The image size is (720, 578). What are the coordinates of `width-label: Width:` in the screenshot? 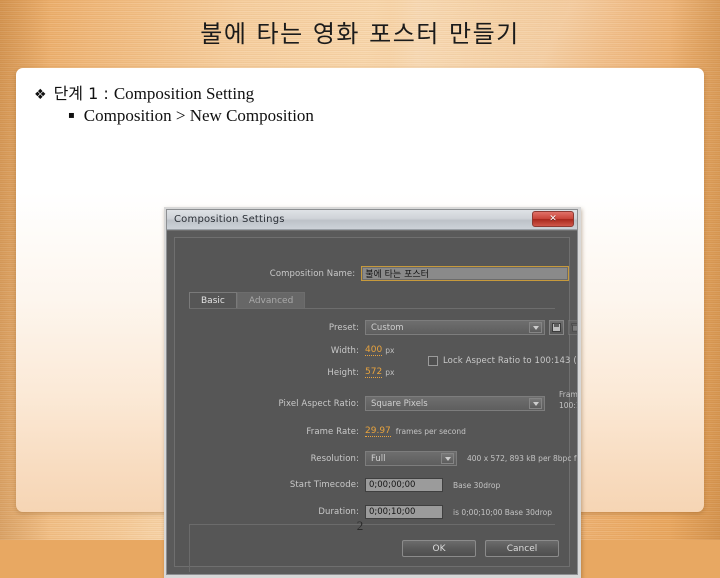 It's located at (344, 350).